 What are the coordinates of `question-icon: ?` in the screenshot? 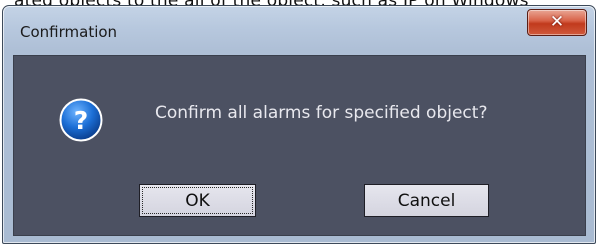 It's located at (81, 120).